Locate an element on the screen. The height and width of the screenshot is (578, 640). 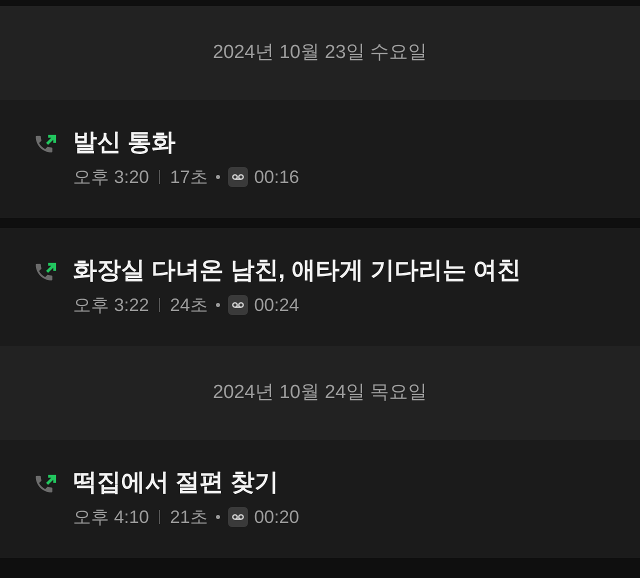
call-title: 화장실 다녀온 남친, 애타게 기다리는 여친 is located at coordinates (297, 271).